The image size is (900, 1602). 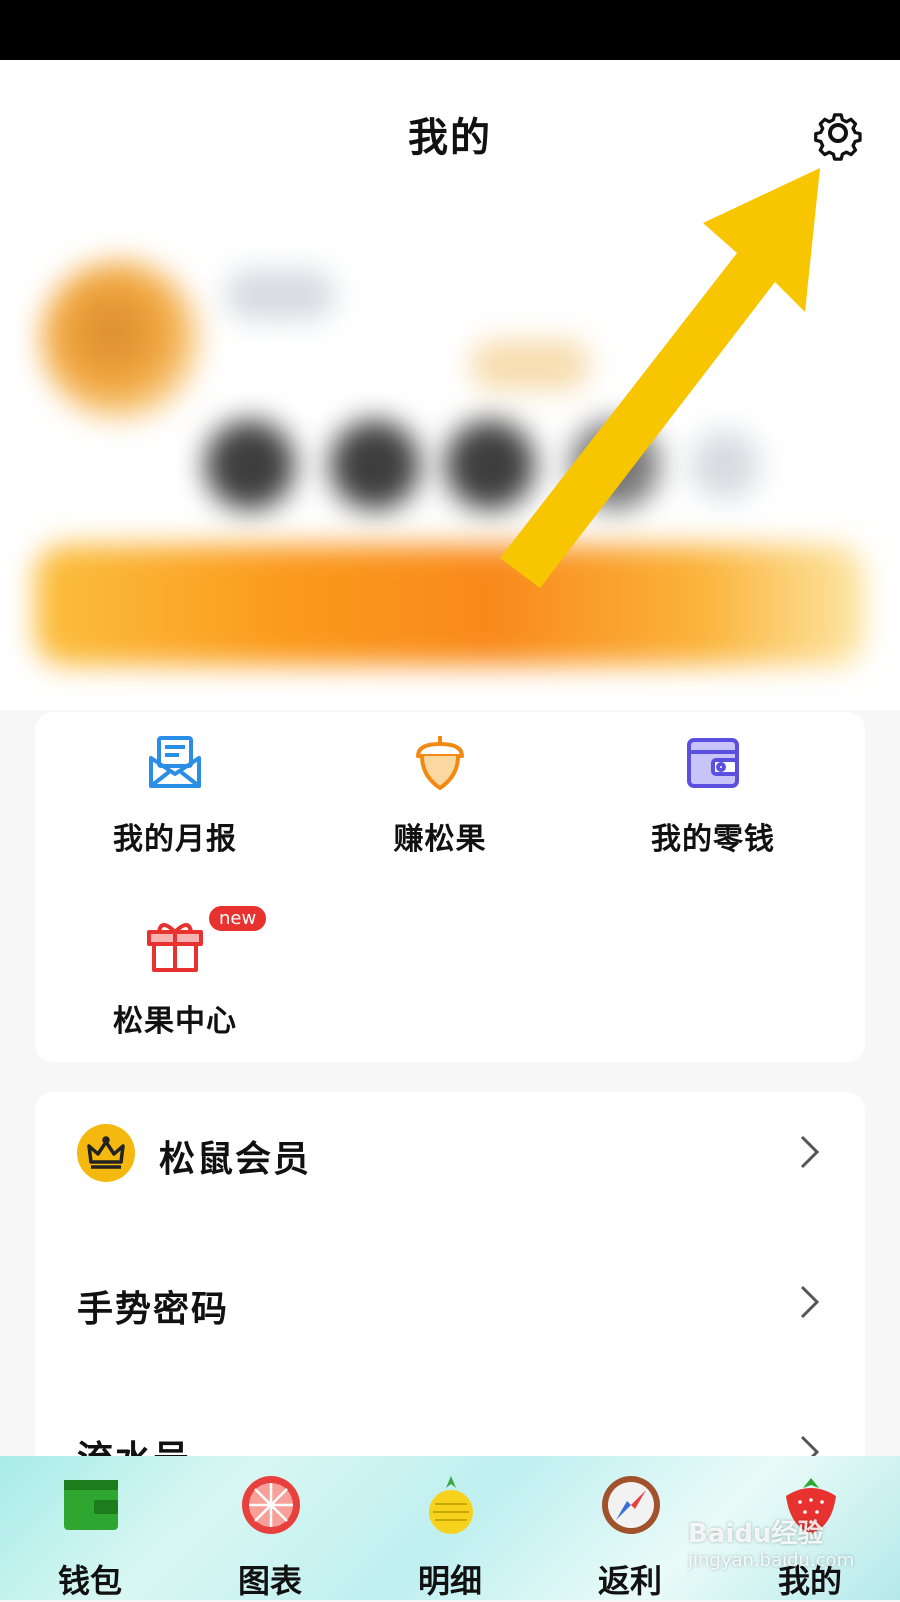 What do you see at coordinates (450, 30) in the screenshot?
I see `status-bar` at bounding box center [450, 30].